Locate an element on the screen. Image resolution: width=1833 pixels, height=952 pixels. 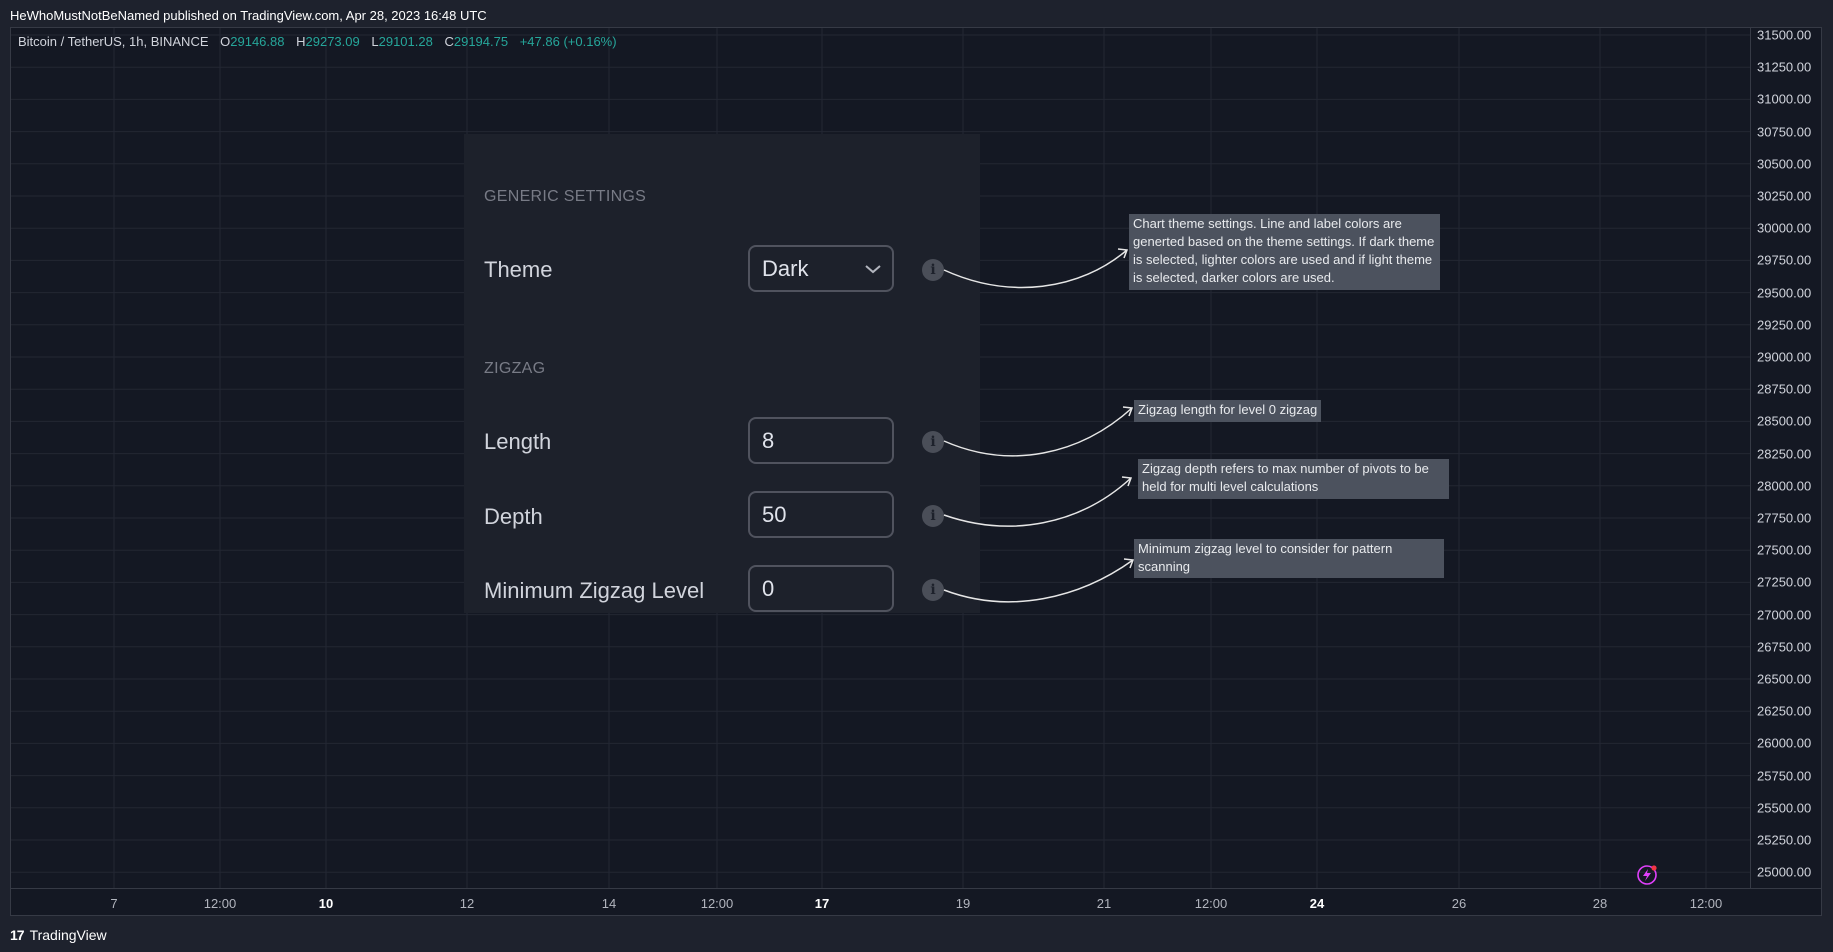
time-axis-label: 21 is located at coordinates (1104, 903).